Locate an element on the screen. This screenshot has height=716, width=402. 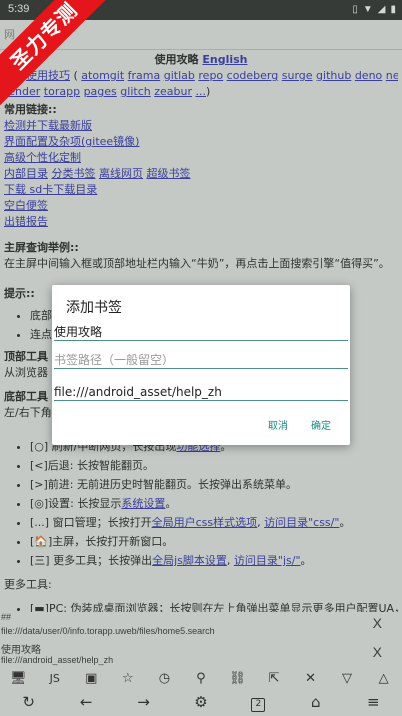
refresh-icon: ↻ is located at coordinates (29, 702).